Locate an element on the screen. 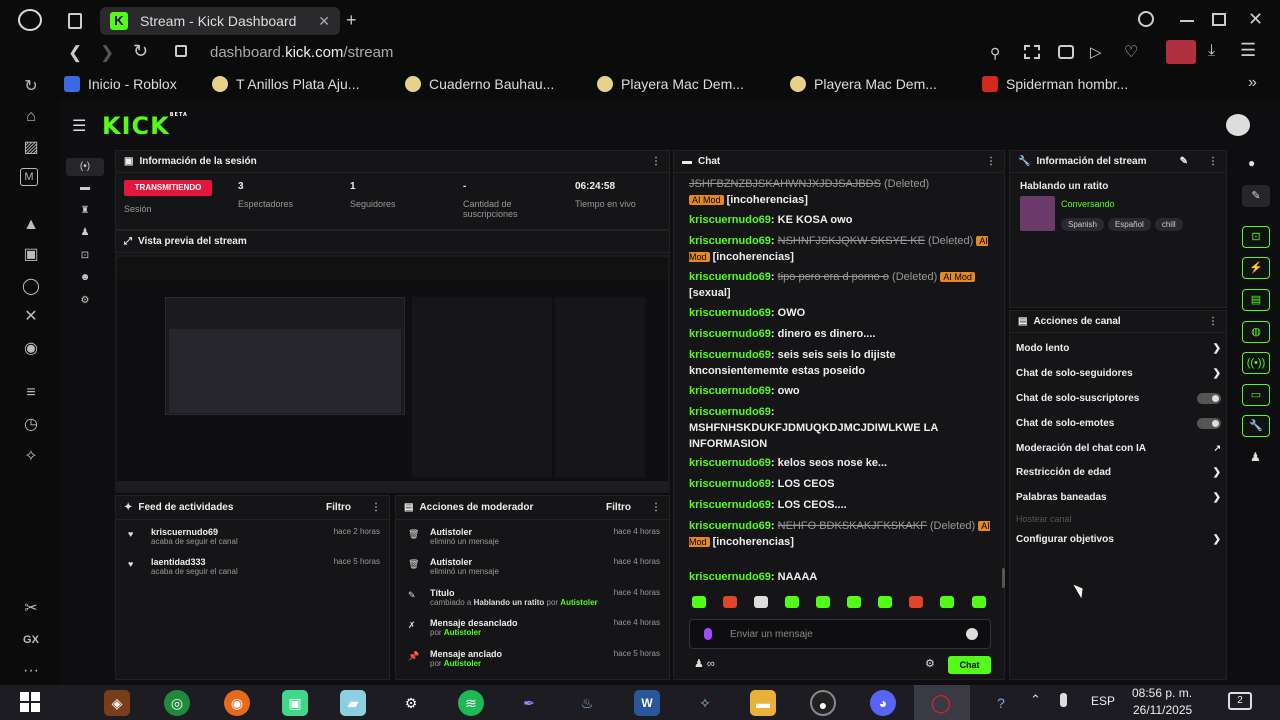  banned-words-item: Palabras baneadas ❯ is located at coordinates (1118, 497).